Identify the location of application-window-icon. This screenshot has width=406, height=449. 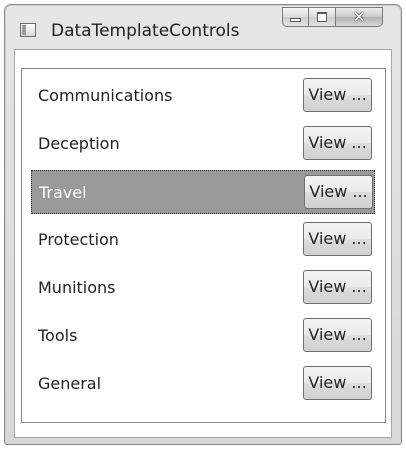
(28, 30).